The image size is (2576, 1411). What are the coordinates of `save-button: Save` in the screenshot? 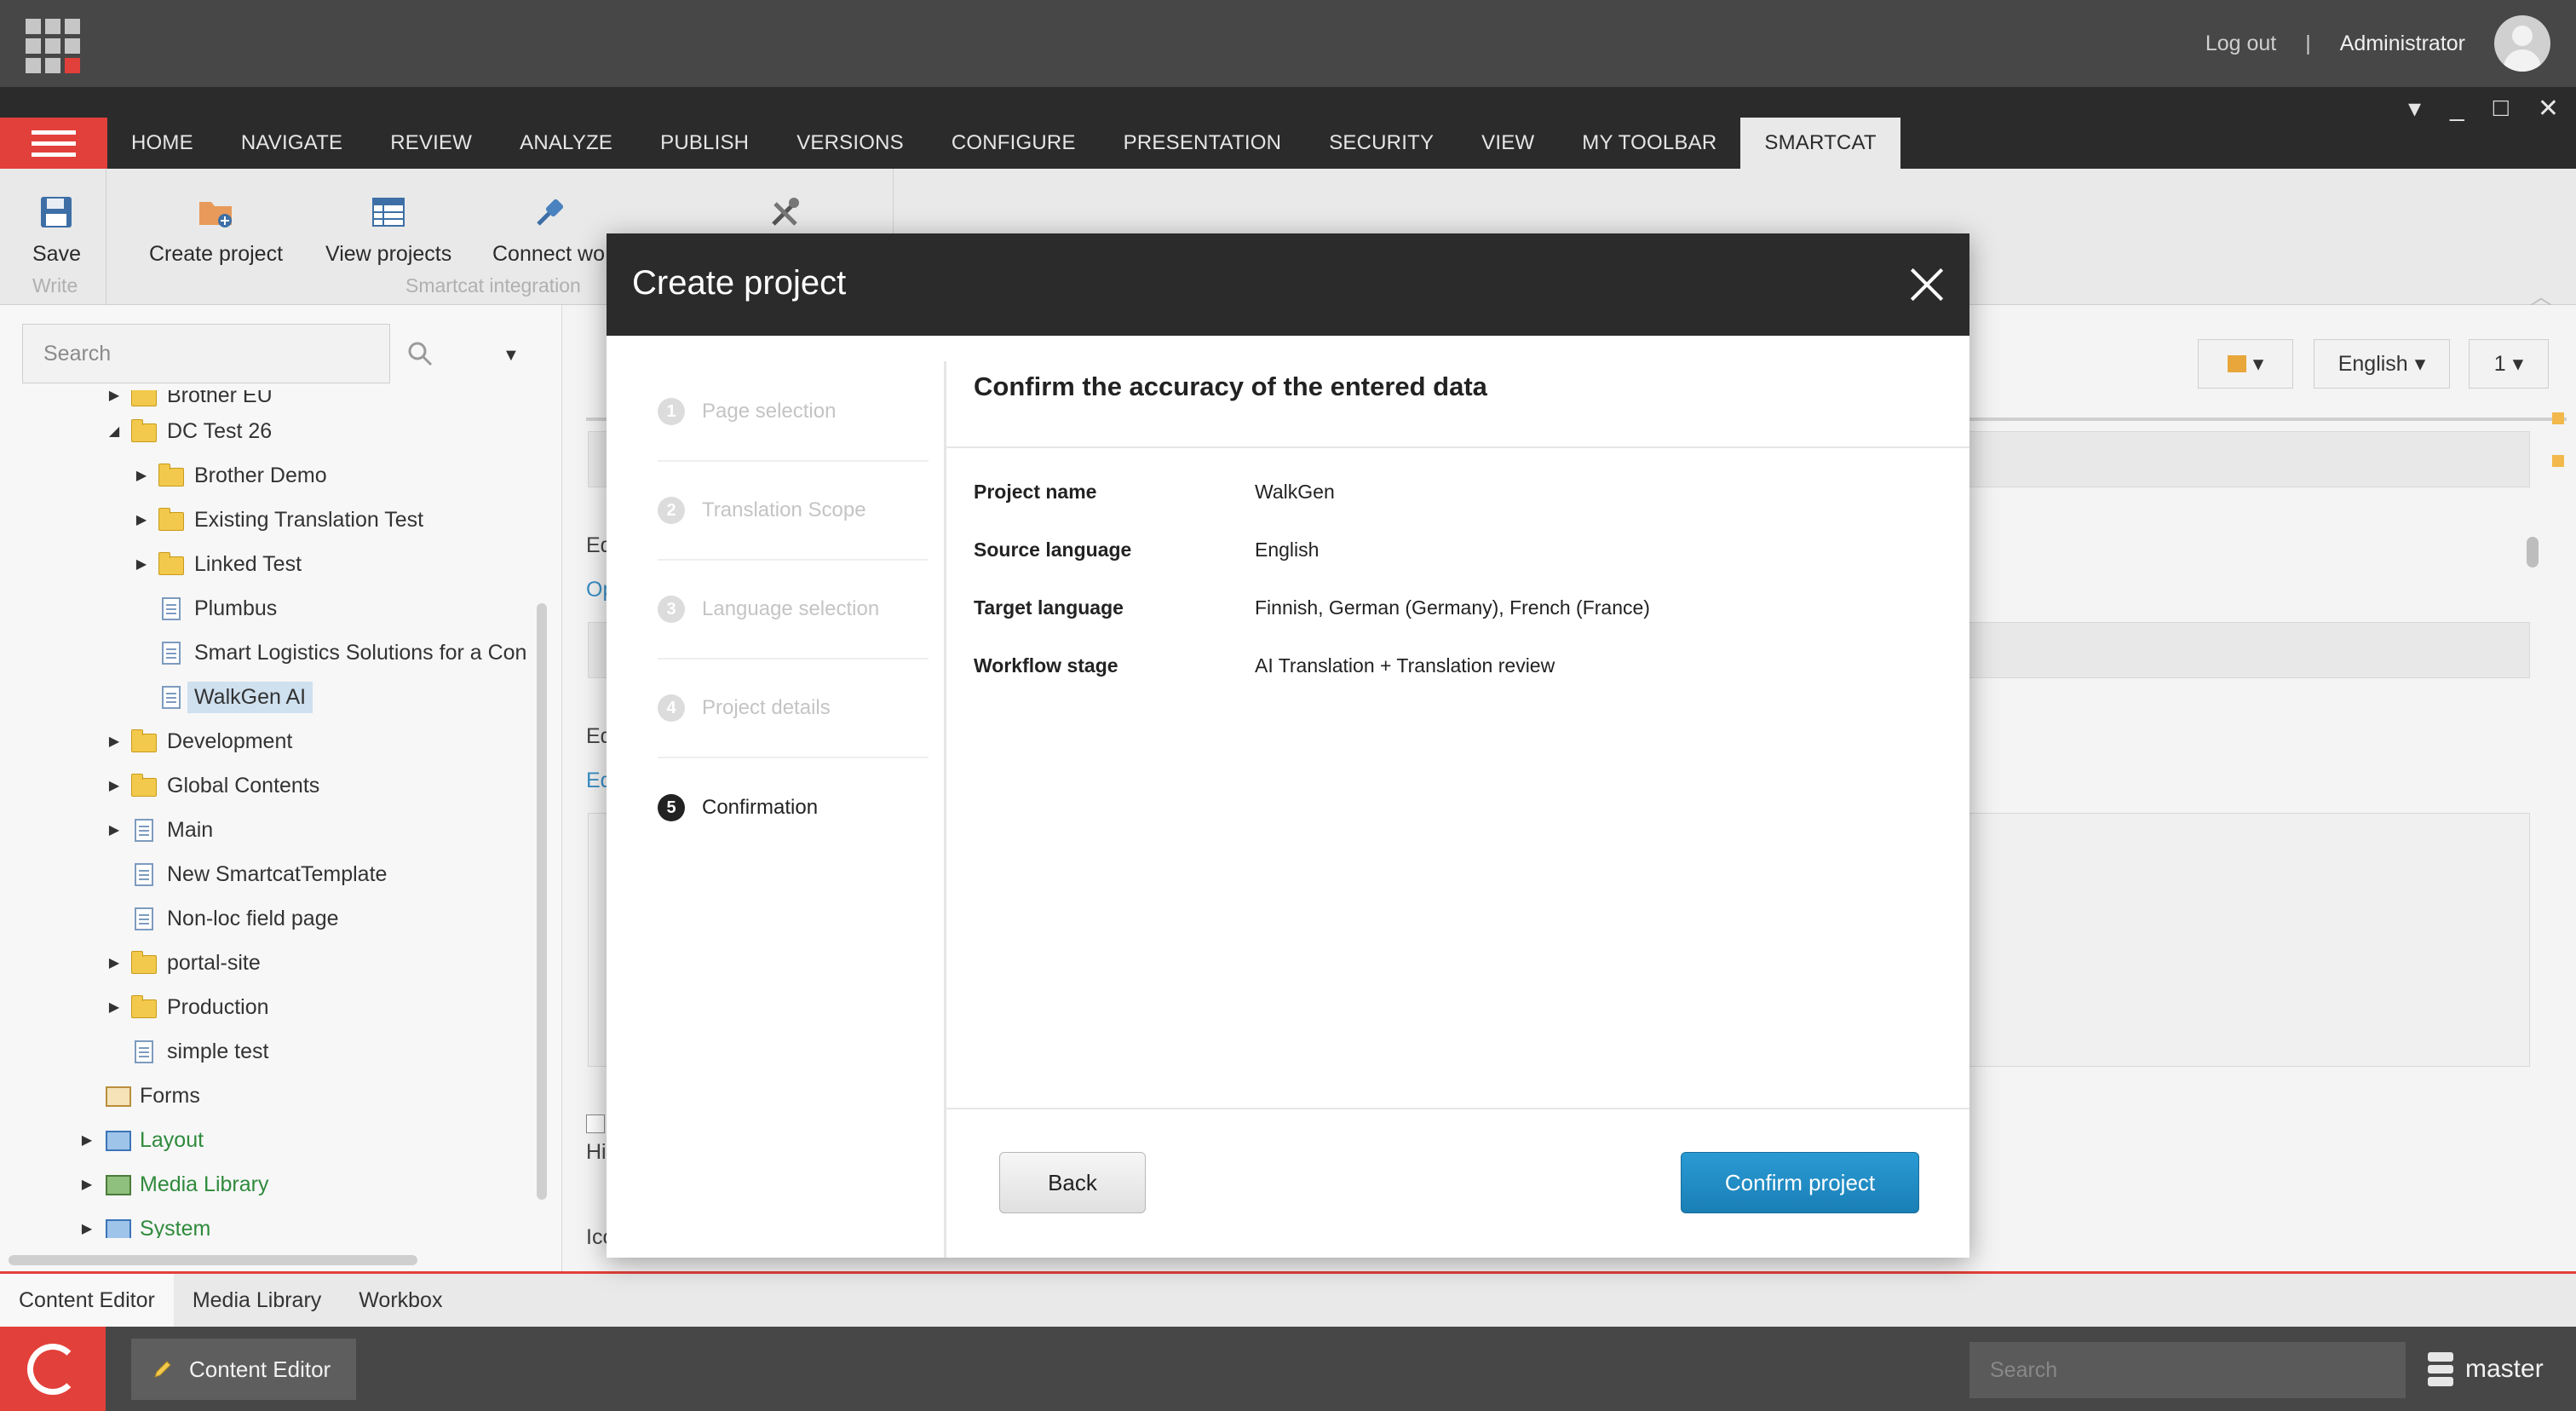 It's located at (57, 230).